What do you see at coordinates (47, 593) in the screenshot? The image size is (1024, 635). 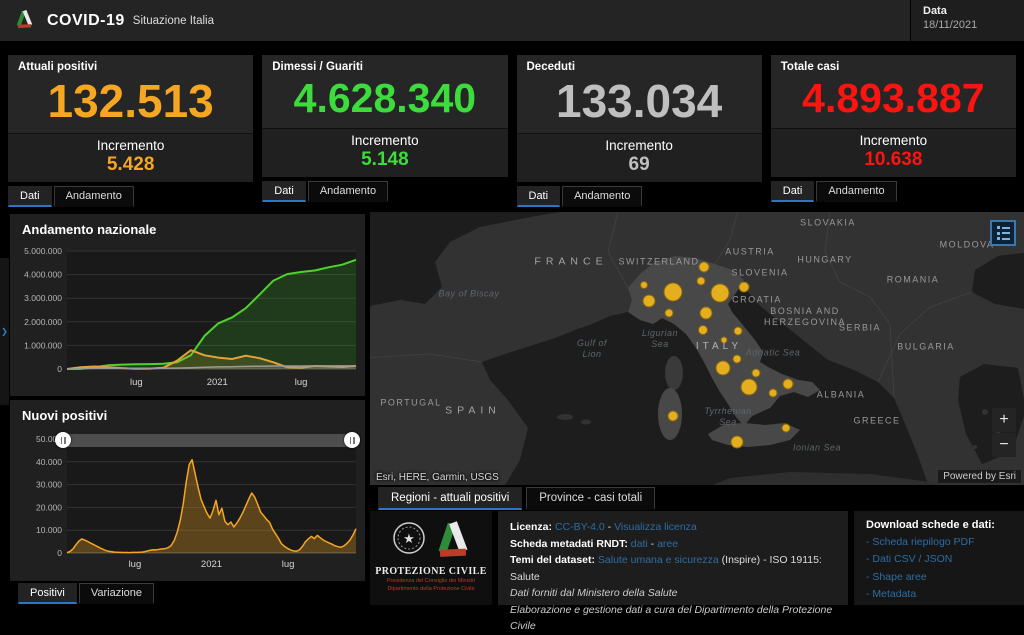 I see `tab-positivi: Positivi` at bounding box center [47, 593].